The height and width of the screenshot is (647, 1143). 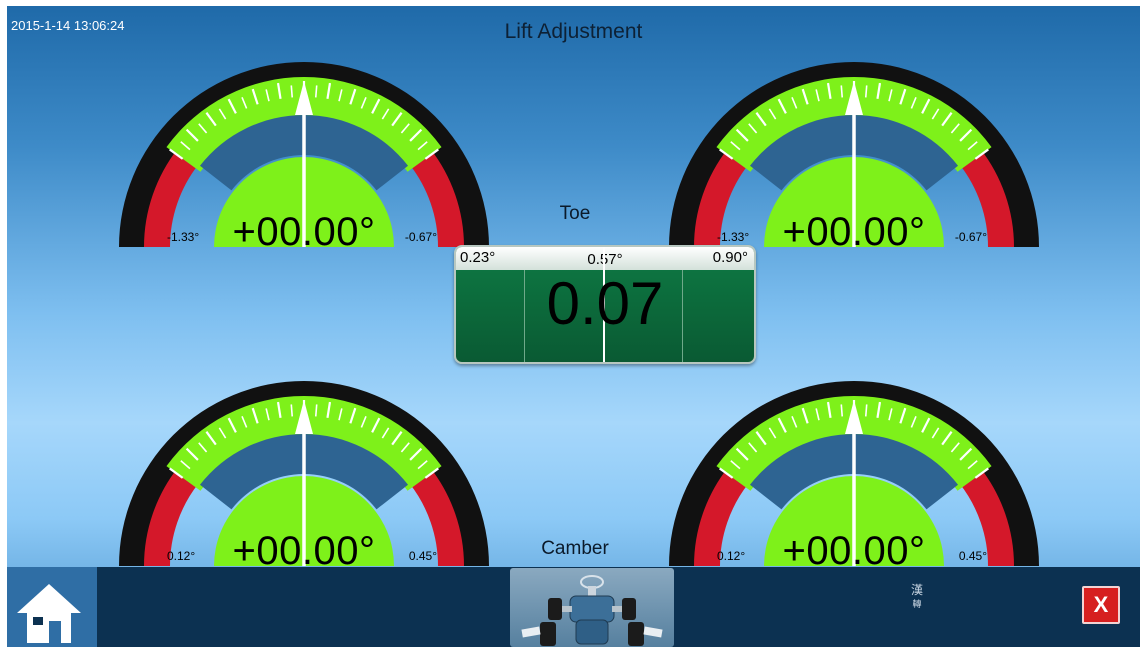 I want to click on toe-max-label: 0.90°, so click(x=730, y=257).